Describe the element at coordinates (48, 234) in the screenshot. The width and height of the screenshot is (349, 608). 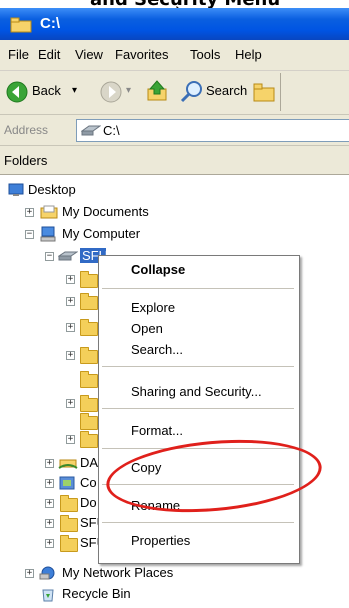
I see `my-computer-icon` at that location.